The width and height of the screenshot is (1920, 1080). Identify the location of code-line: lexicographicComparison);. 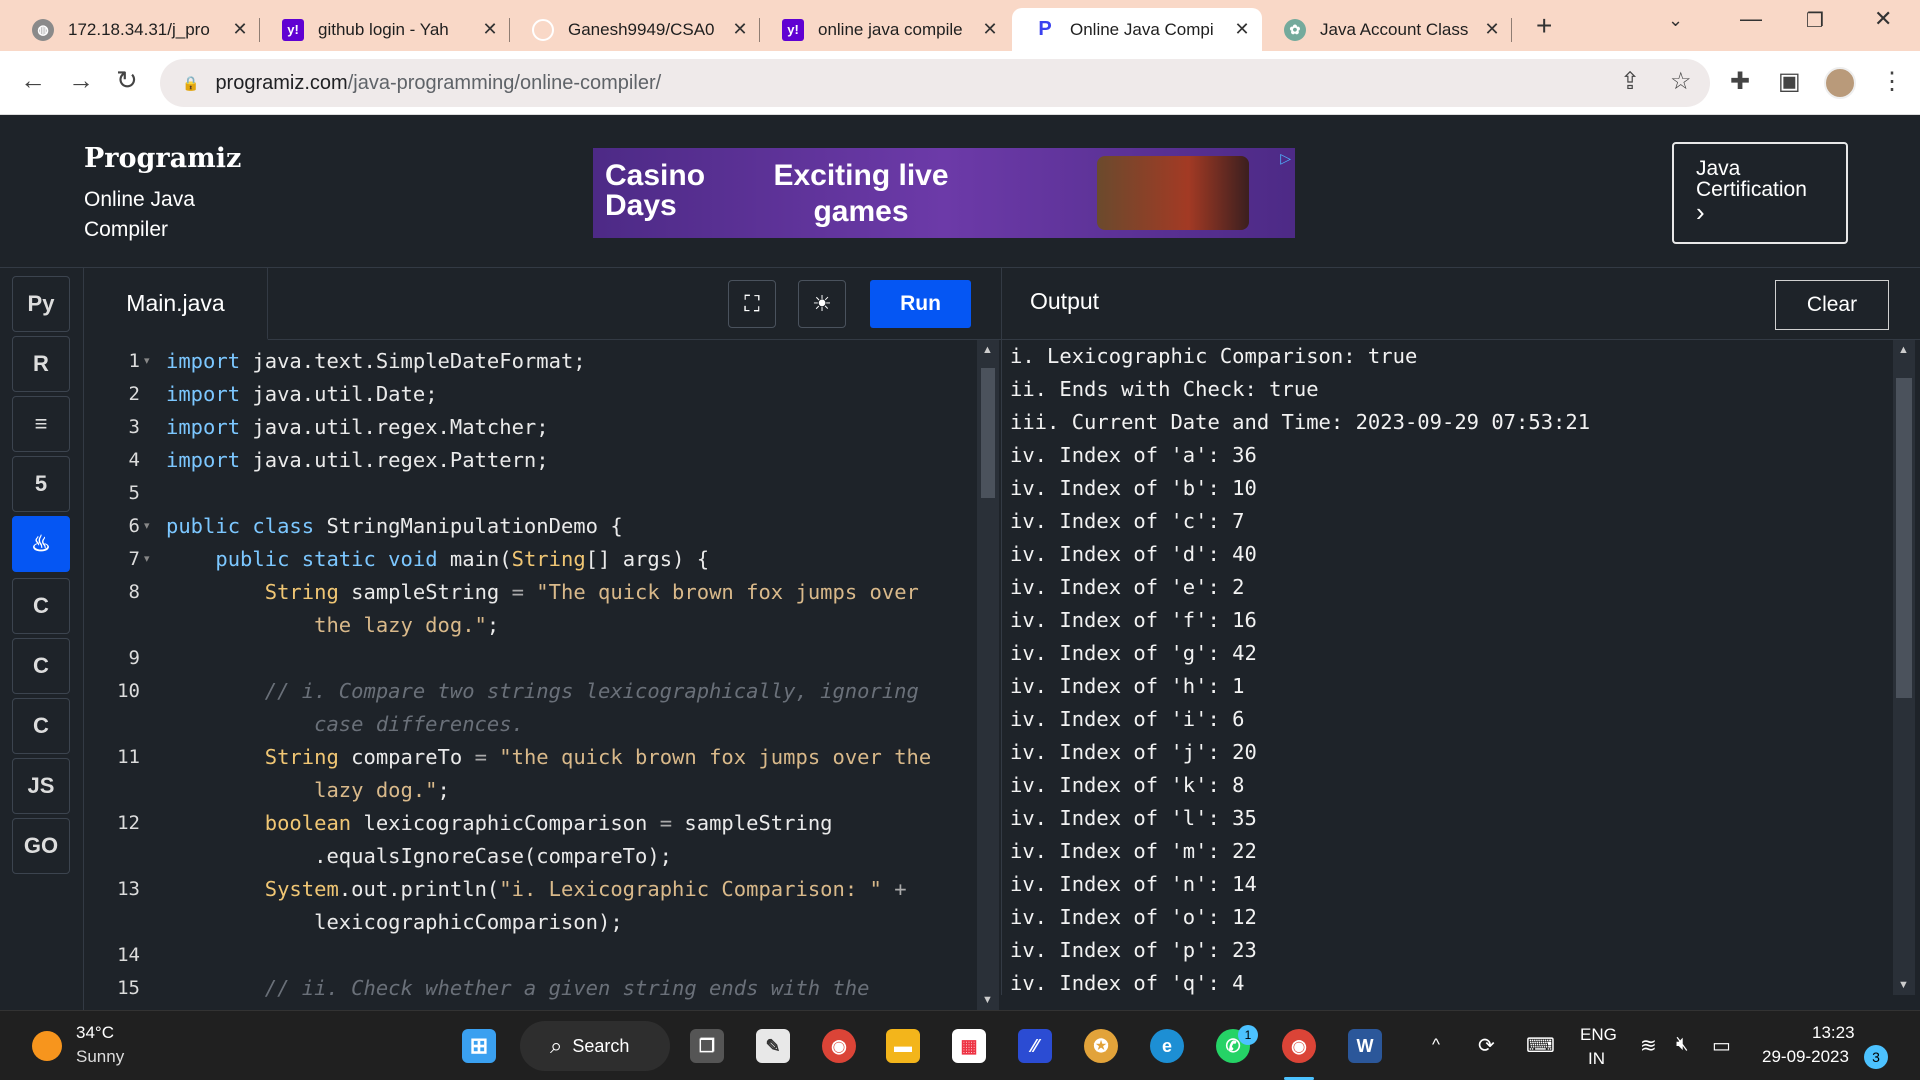
(394, 922).